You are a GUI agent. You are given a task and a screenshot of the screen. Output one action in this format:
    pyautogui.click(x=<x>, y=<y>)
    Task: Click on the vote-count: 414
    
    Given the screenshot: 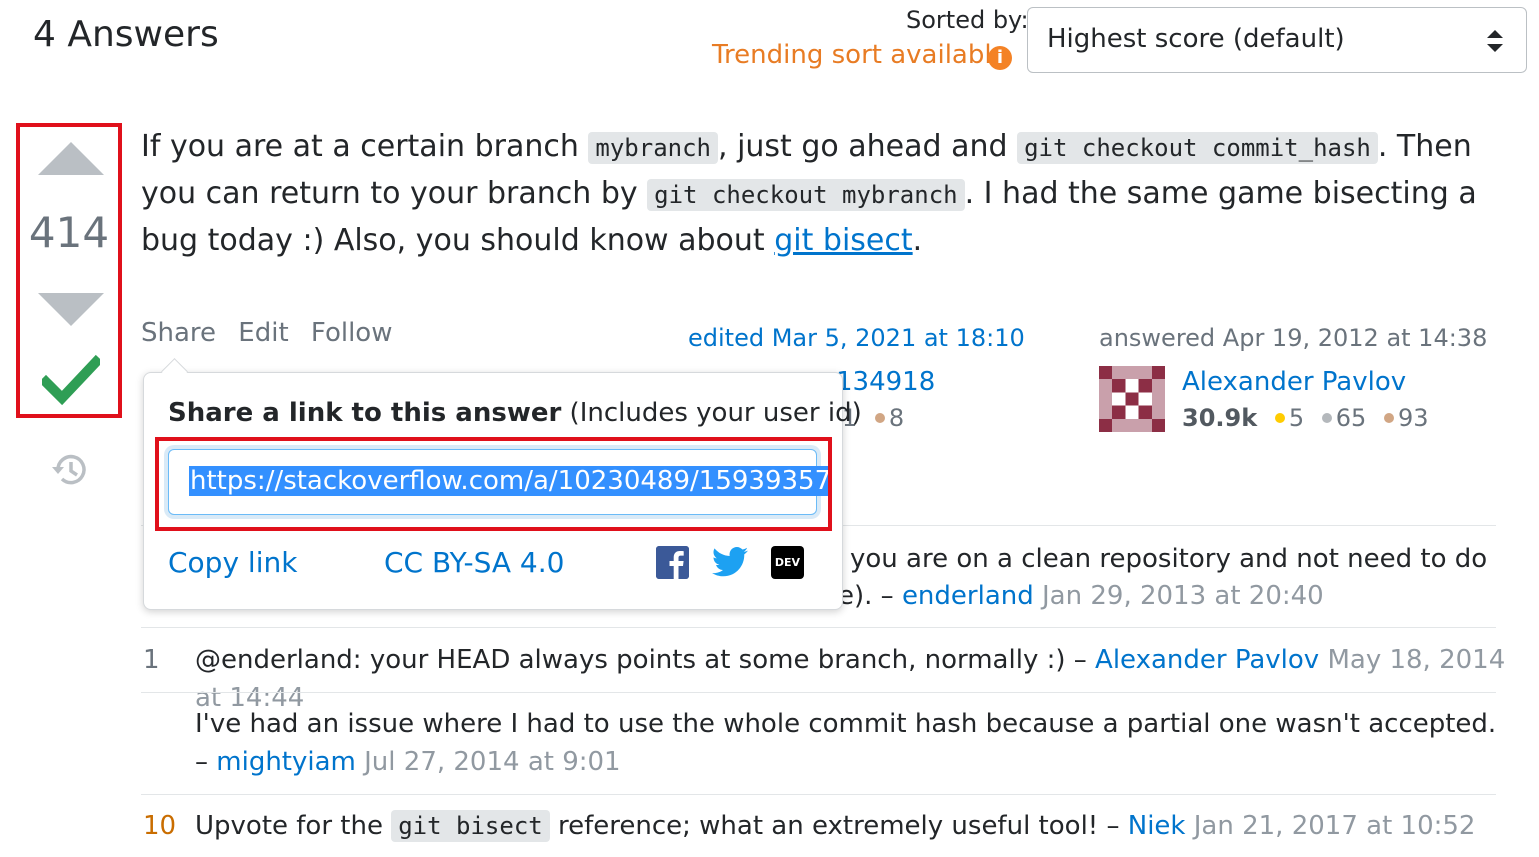 What is the action you would take?
    pyautogui.click(x=69, y=232)
    